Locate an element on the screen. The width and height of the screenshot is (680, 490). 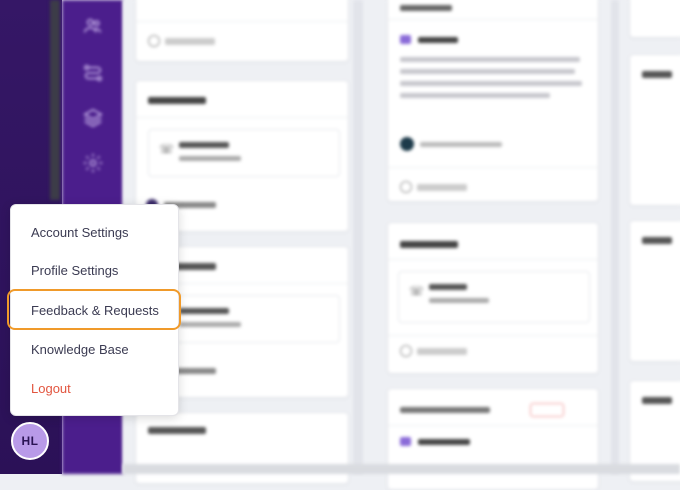
layers-icon is located at coordinates (93, 118).